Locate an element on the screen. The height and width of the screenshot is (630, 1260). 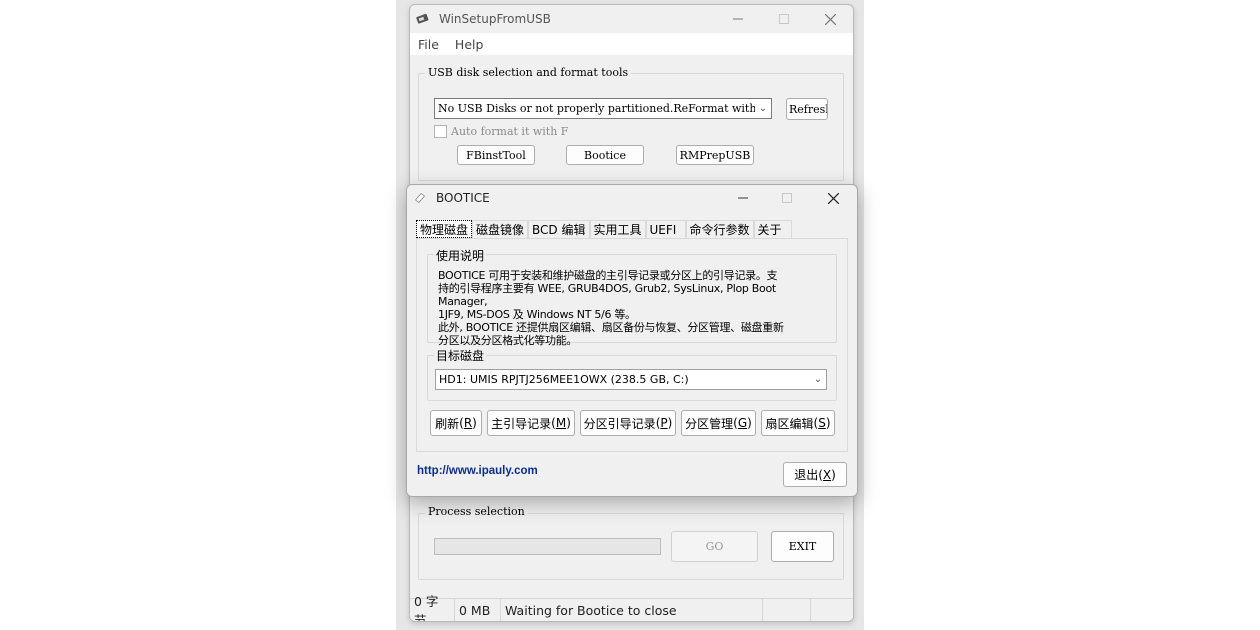
tab-disk-image: 磁盘镜像 is located at coordinates (500, 229).